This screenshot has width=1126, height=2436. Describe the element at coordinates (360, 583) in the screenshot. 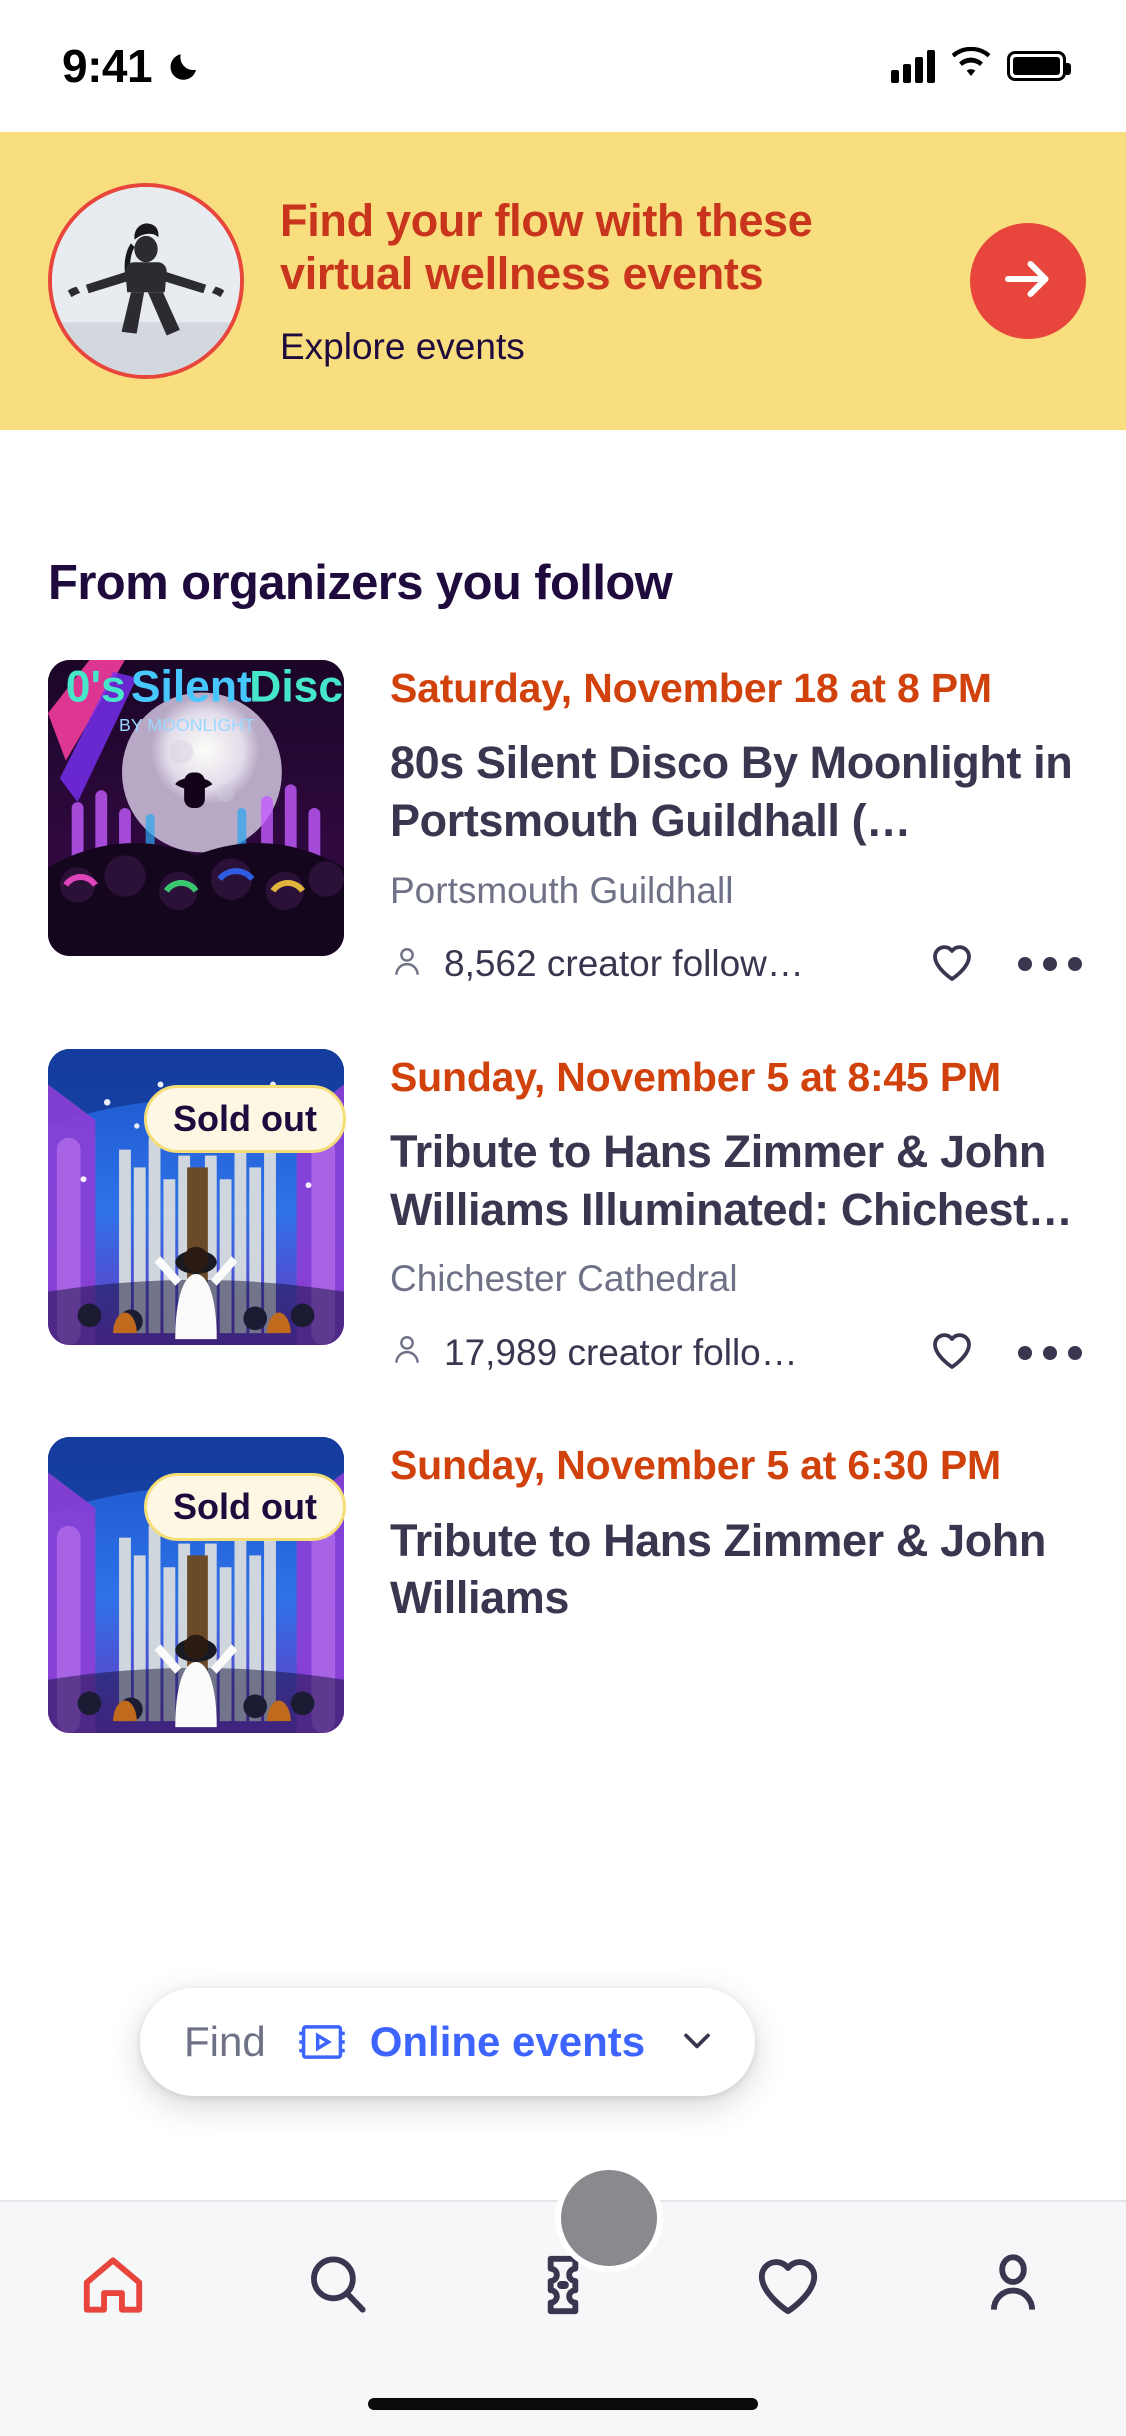

I see `section-heading: From organizers you follow` at that location.